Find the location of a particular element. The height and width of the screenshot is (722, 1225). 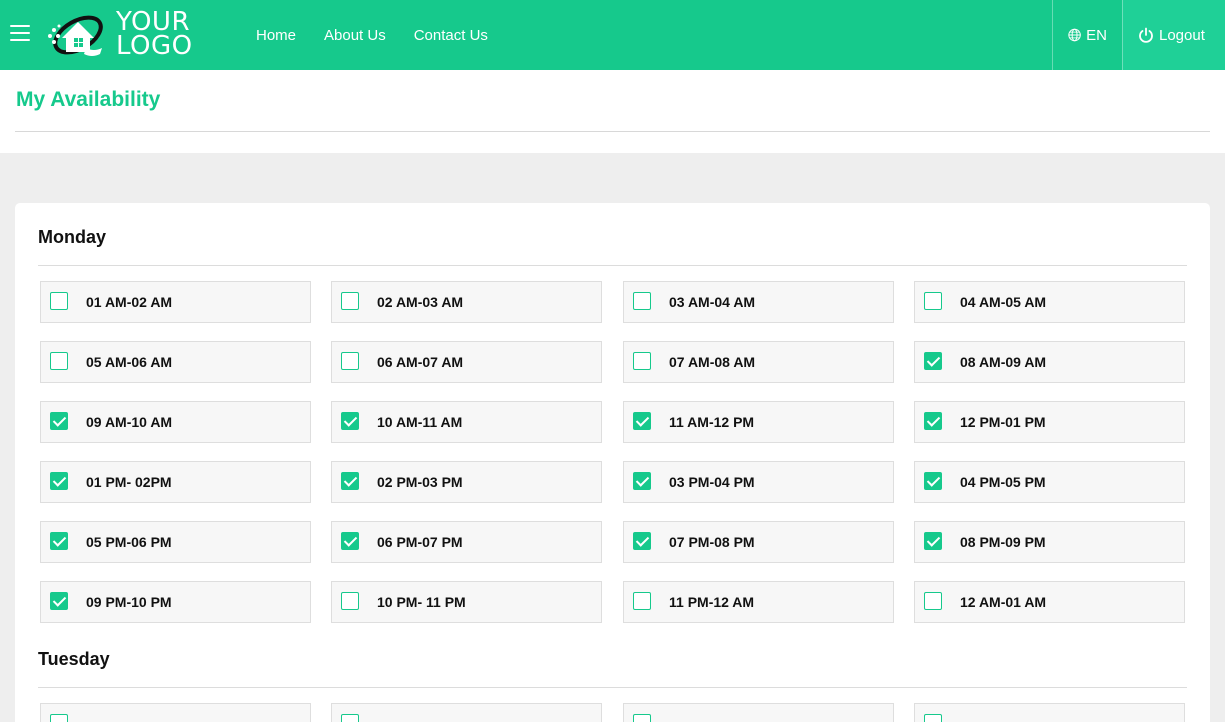

slot-label: 08 AM-09 AM is located at coordinates (1003, 362).